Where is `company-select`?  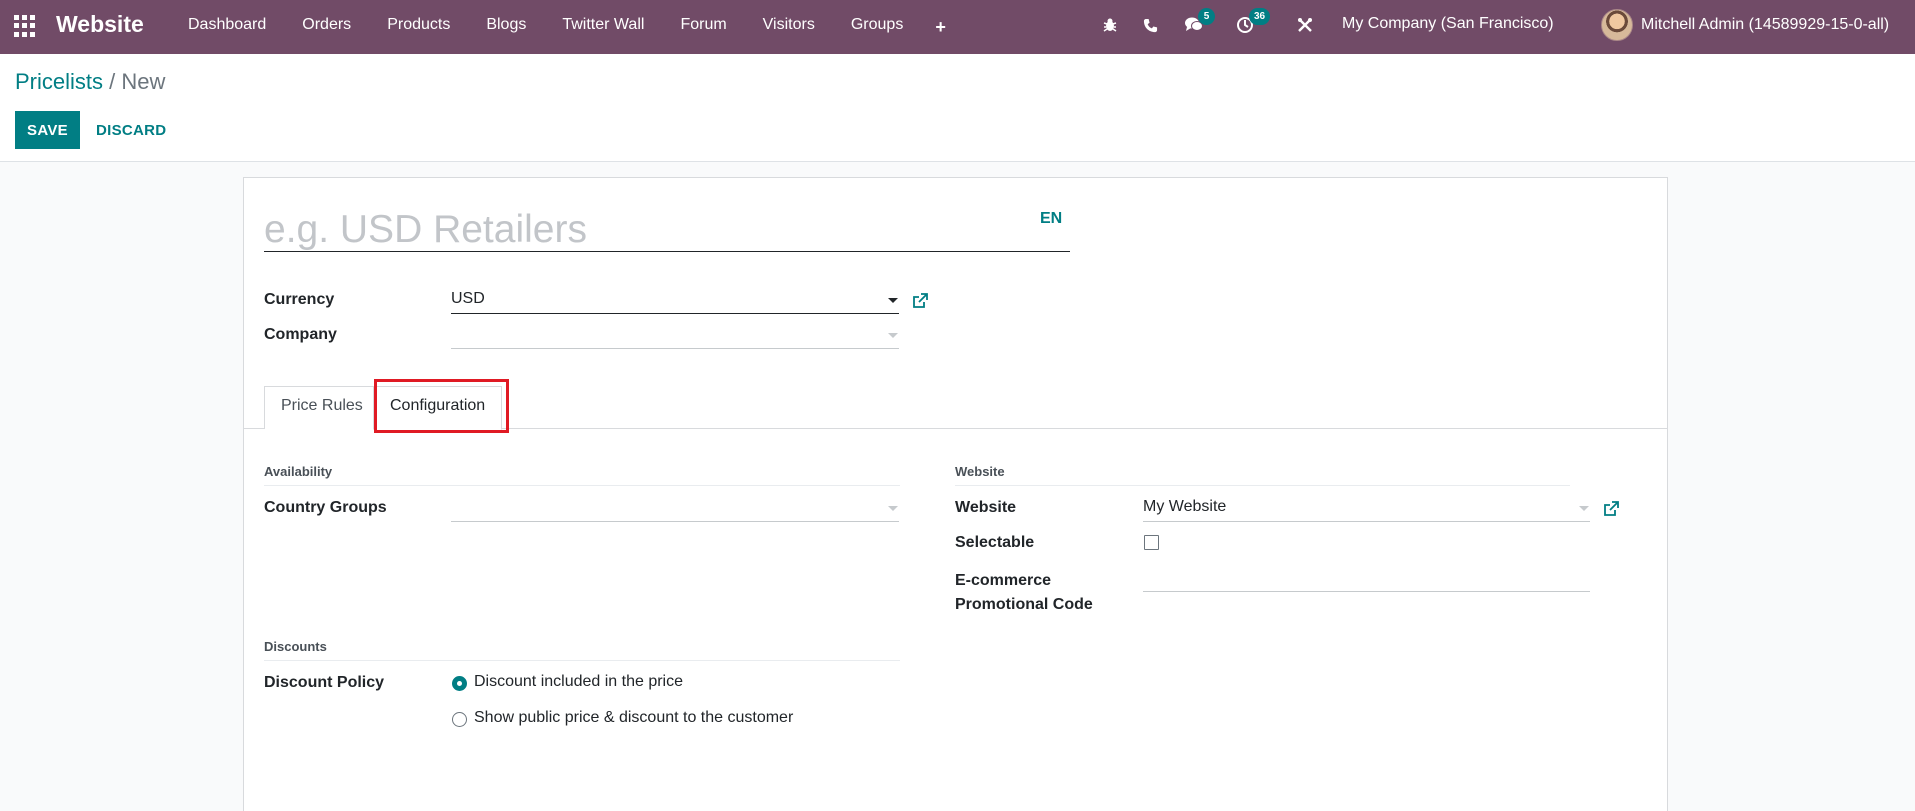
company-select is located at coordinates (675, 335).